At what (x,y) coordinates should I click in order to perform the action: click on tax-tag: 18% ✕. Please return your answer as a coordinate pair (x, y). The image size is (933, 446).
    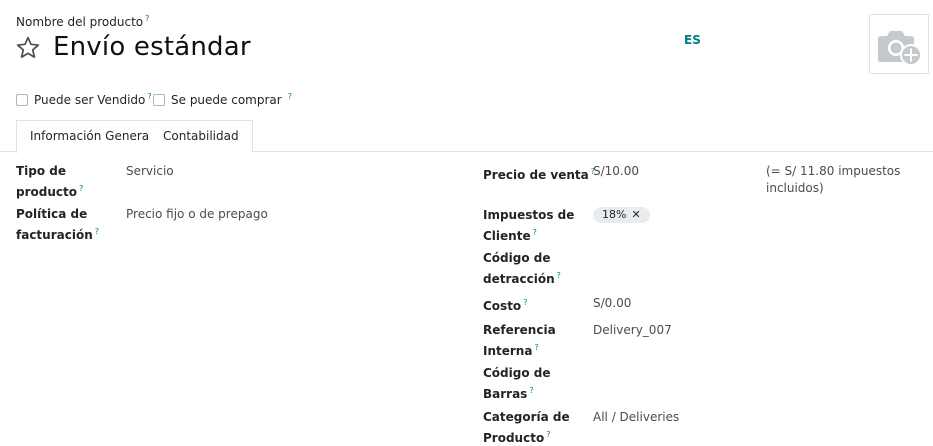
    Looking at the image, I should click on (621, 215).